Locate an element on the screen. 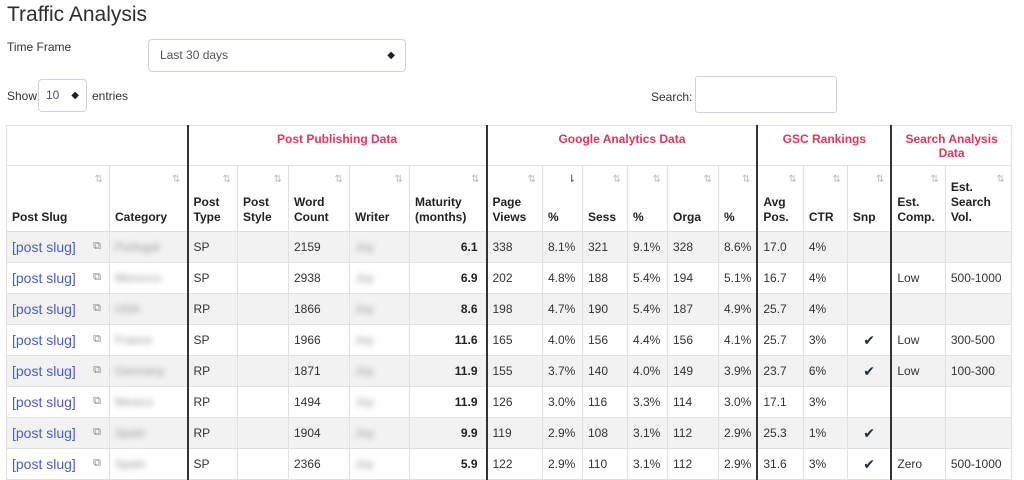  col-writer: ⇅ Writer is located at coordinates (379, 198).